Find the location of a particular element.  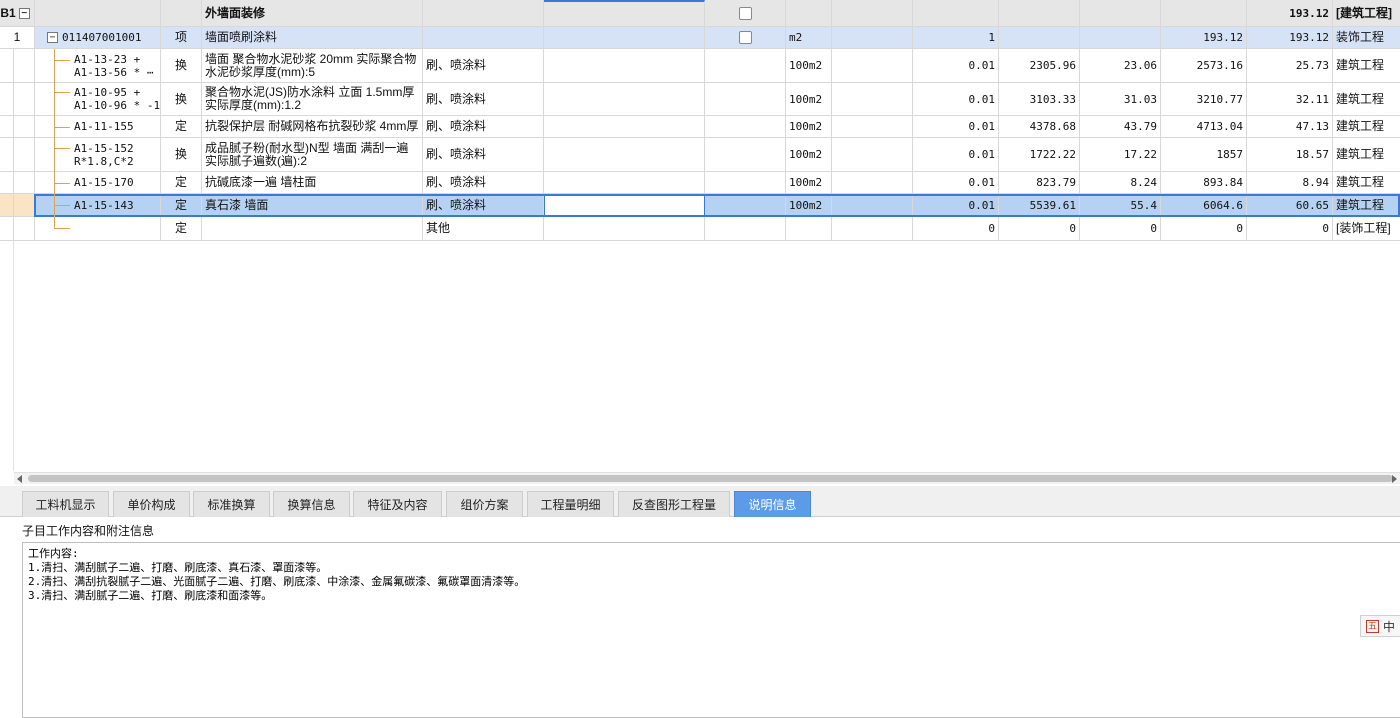

quota-category: [装饰工程] is located at coordinates (1366, 229).